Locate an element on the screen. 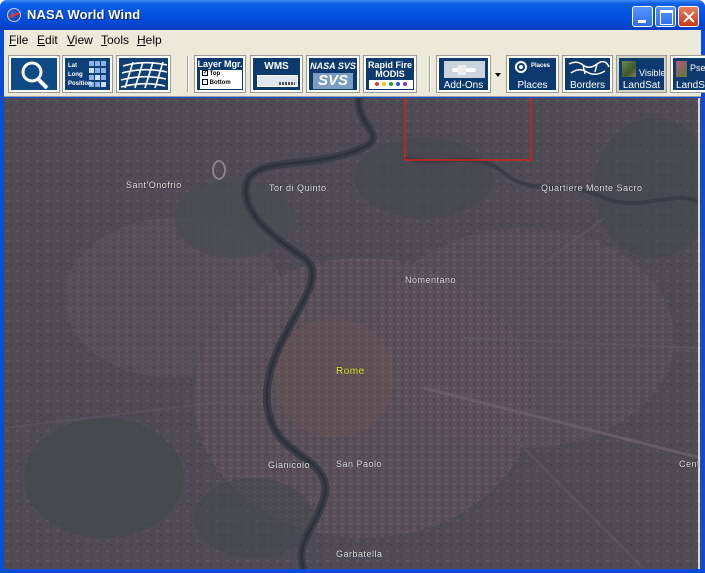  close-button is located at coordinates (688, 16).